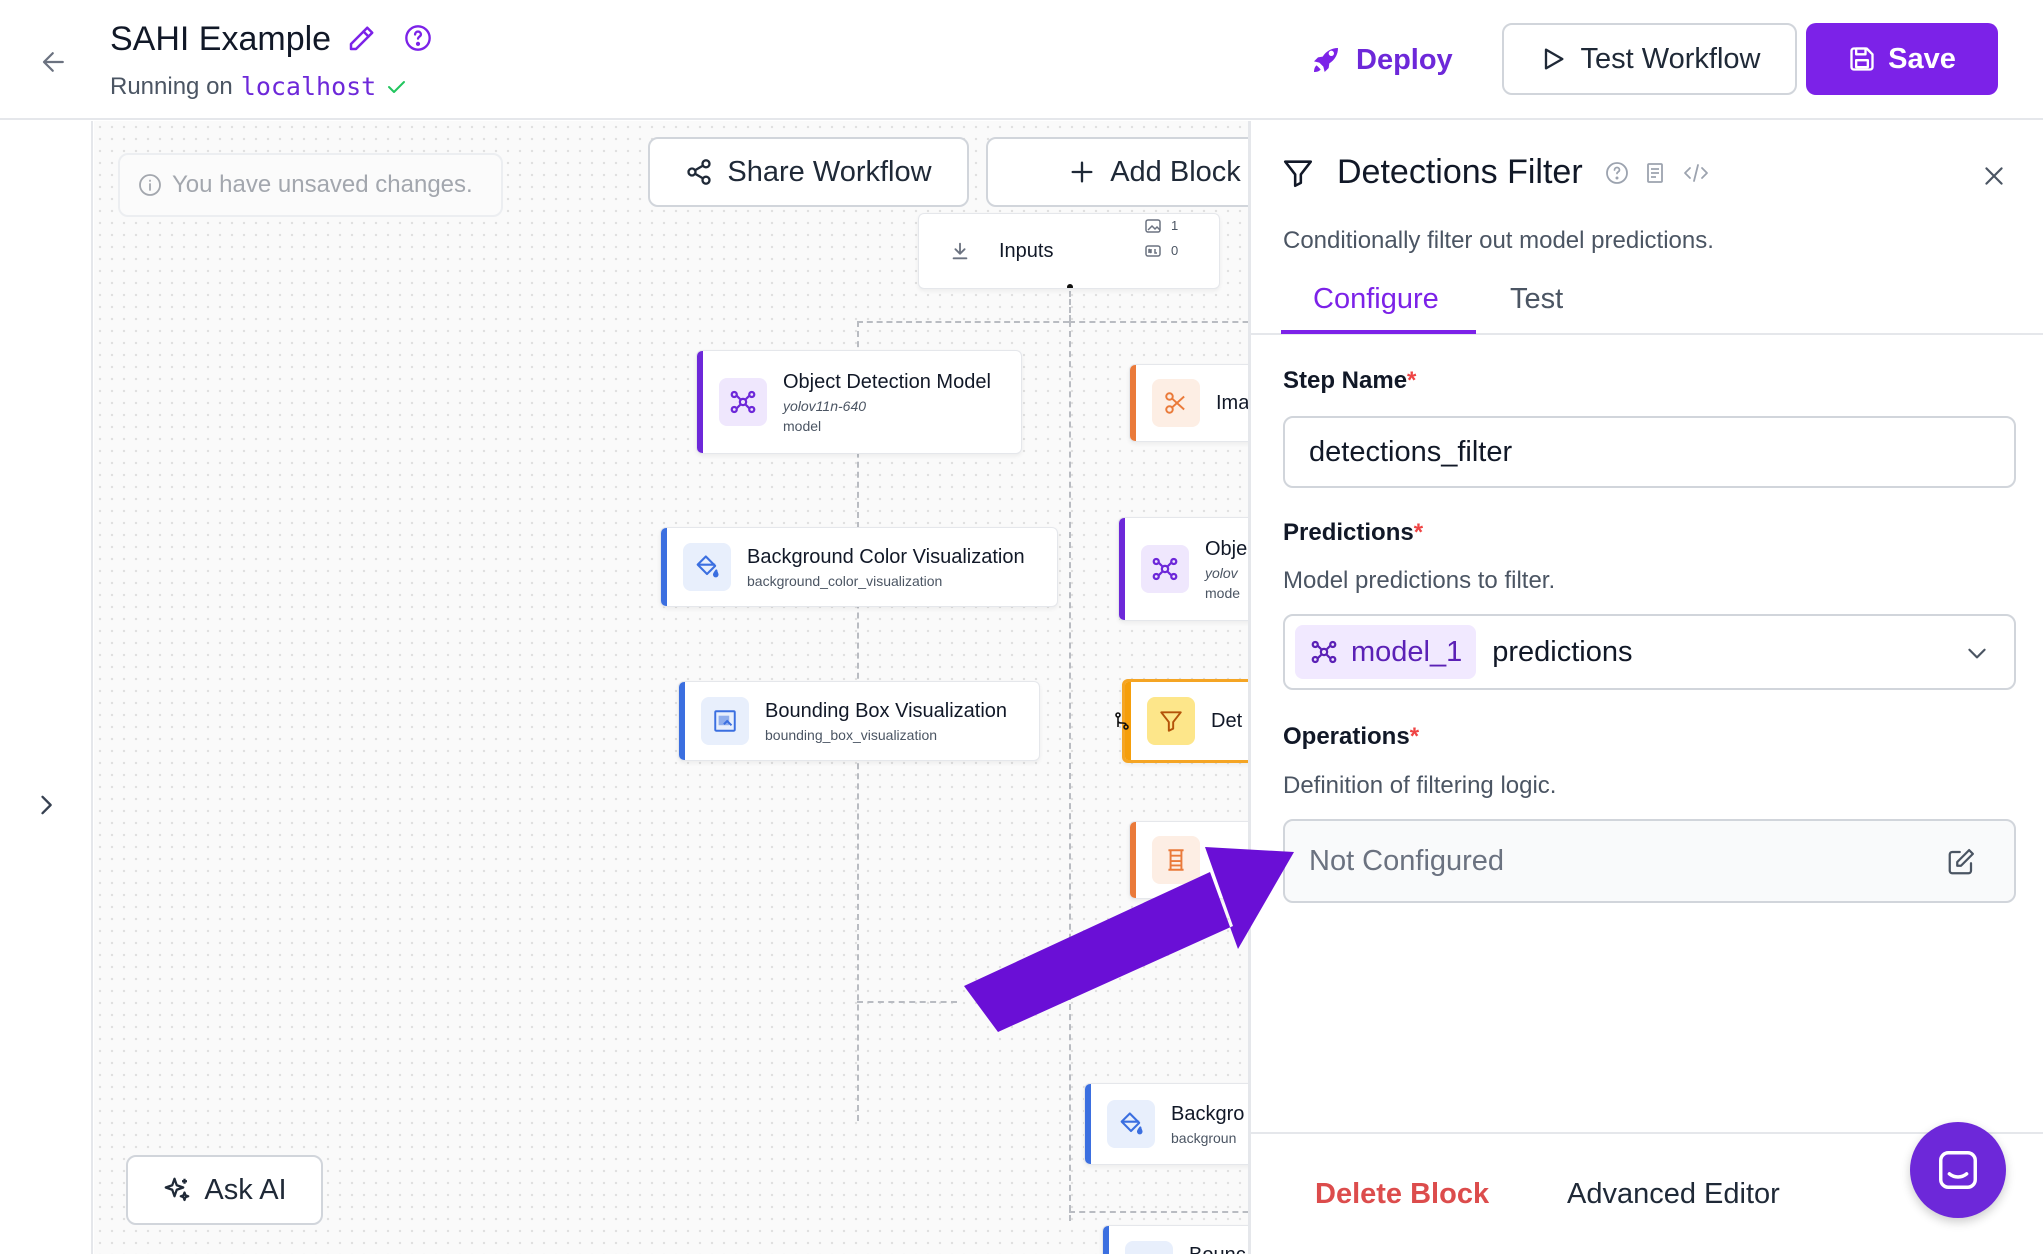  Describe the element at coordinates (1122, 723) in the screenshot. I see `branch-icon` at that location.